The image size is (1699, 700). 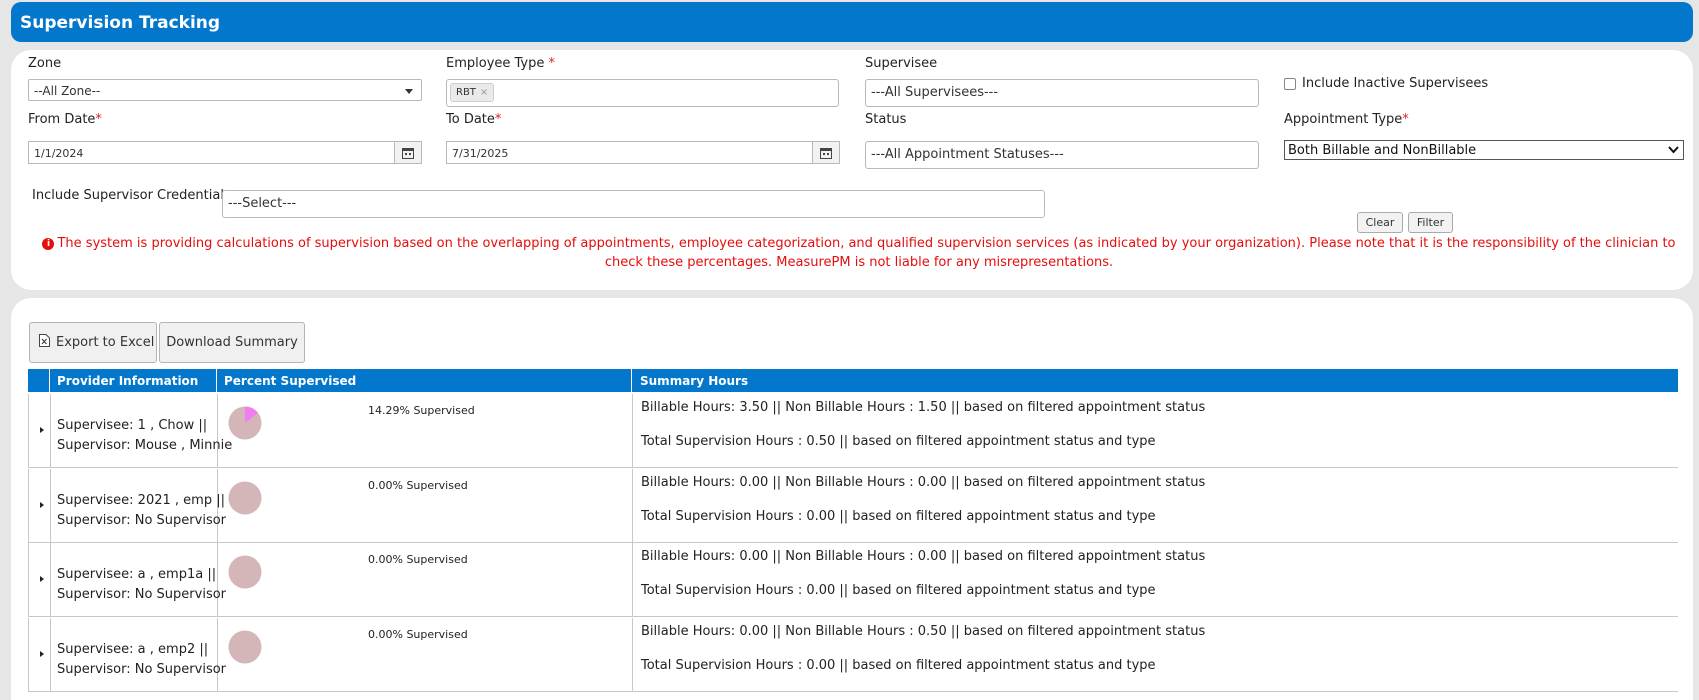 What do you see at coordinates (44, 340) in the screenshot?
I see `excel-file-icon` at bounding box center [44, 340].